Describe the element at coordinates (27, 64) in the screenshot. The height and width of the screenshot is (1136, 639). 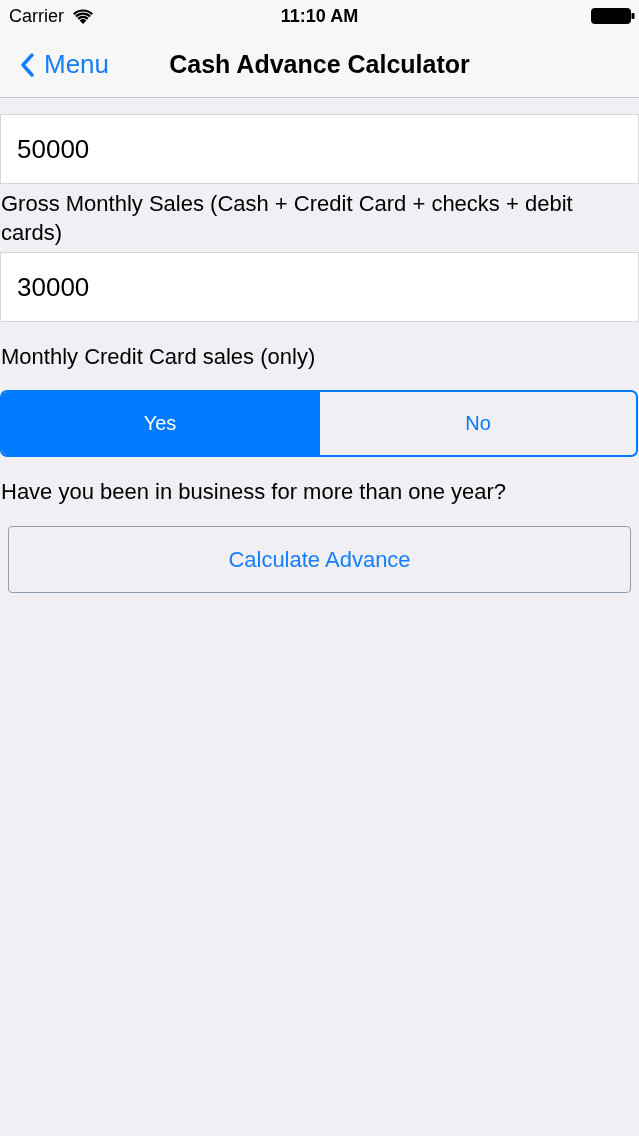
I see `chevron-left-icon` at that location.